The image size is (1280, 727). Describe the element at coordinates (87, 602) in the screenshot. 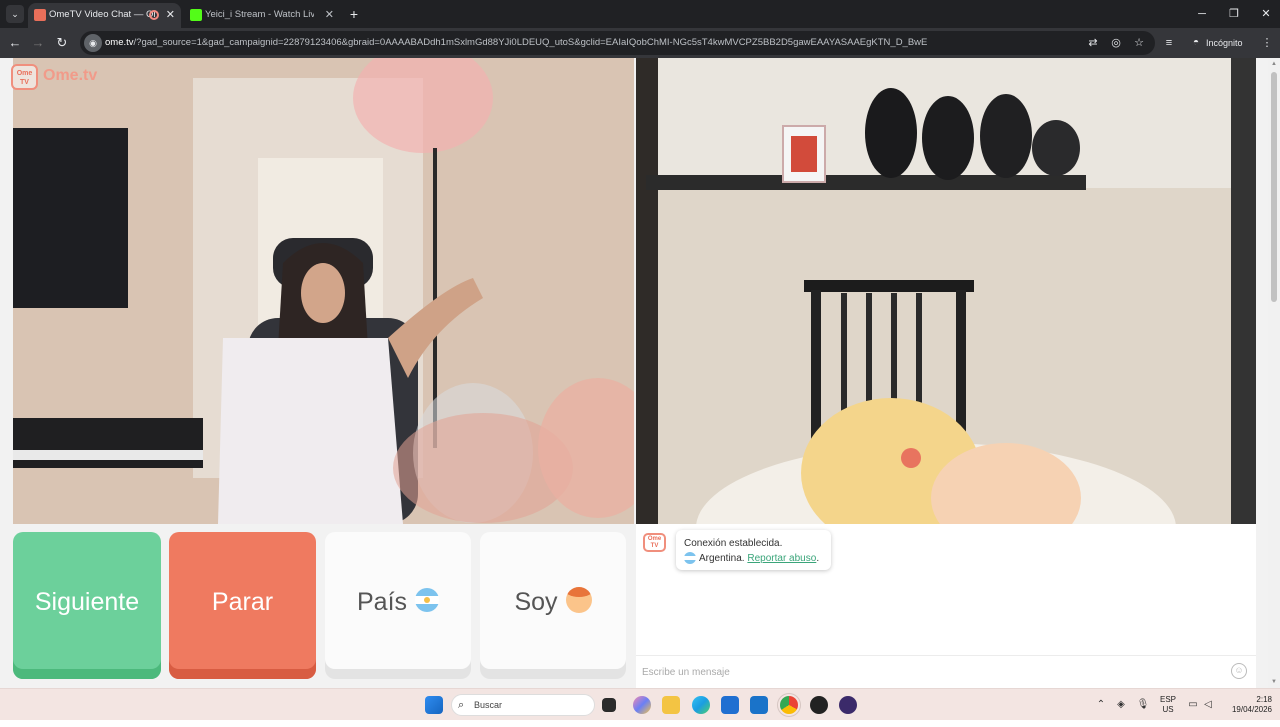

I see `next-button-label: Siguiente` at that location.